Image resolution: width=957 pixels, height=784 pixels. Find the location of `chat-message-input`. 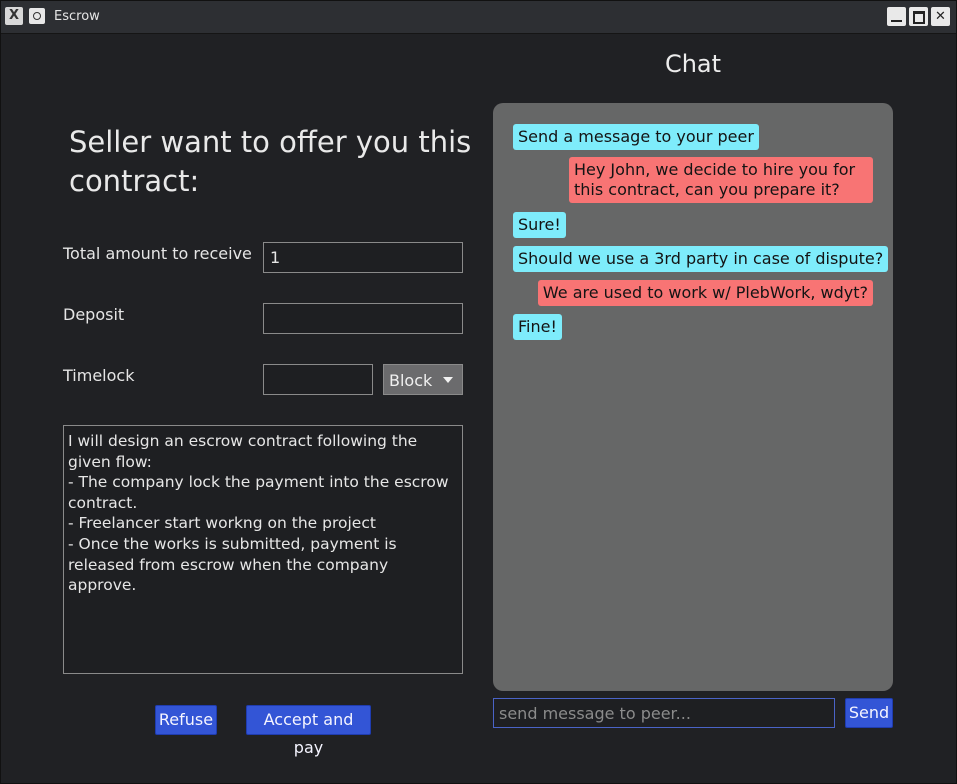

chat-message-input is located at coordinates (664, 713).